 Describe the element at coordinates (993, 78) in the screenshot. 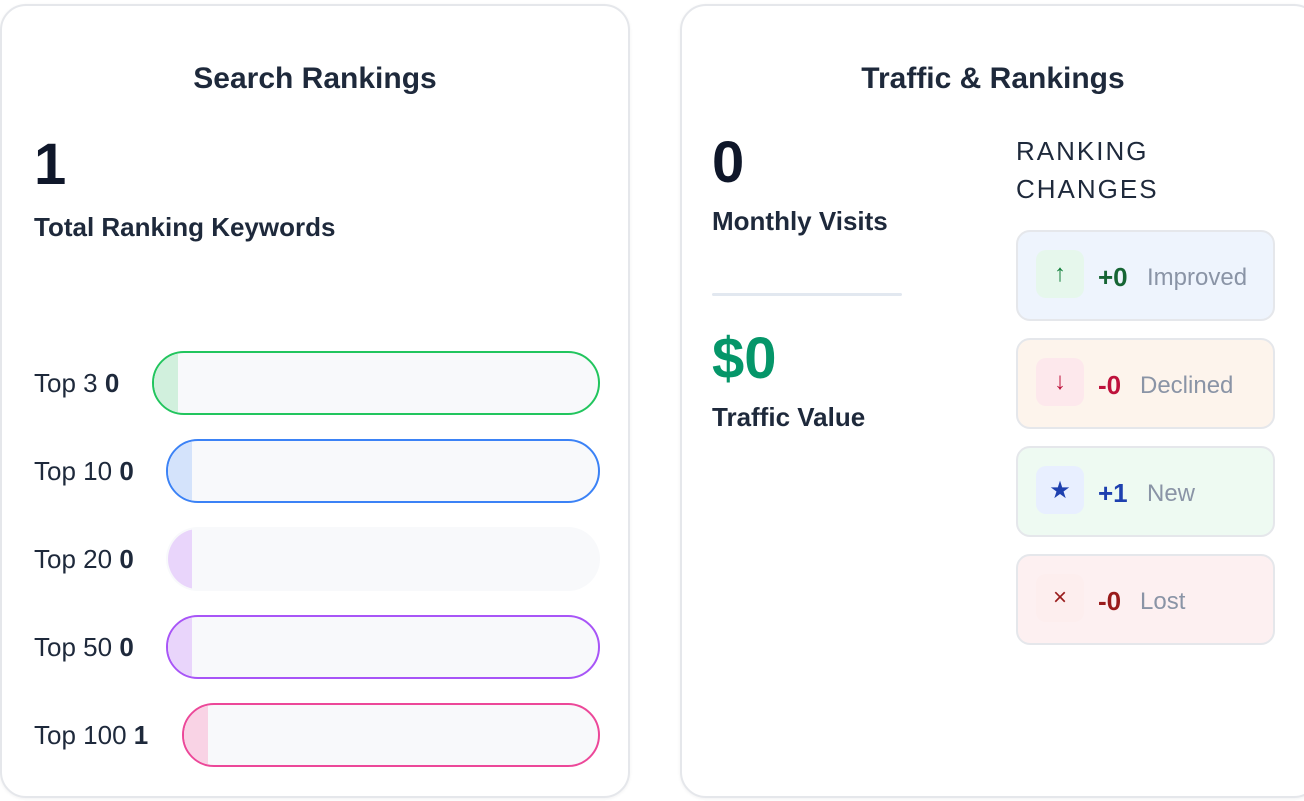

I see `traffic-rankings-title: Traffic & Rankings` at that location.